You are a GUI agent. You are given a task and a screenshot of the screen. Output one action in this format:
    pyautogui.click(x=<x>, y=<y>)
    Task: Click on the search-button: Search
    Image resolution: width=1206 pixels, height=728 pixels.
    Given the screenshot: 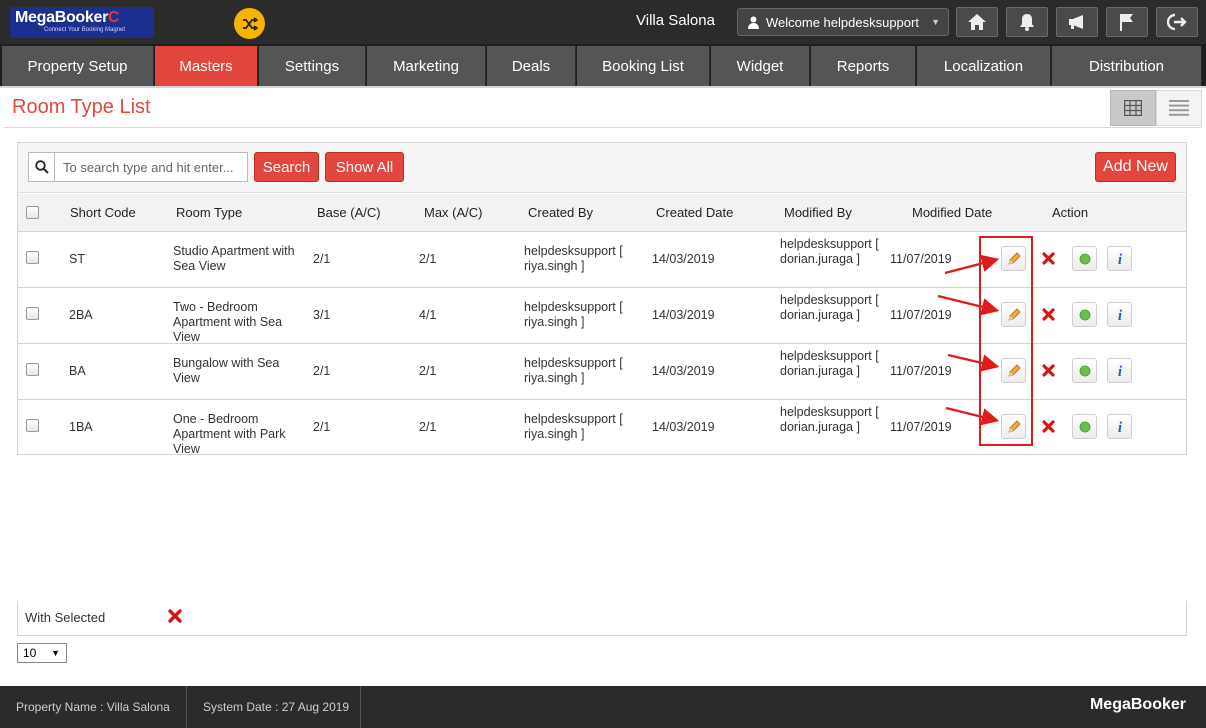 What is the action you would take?
    pyautogui.click(x=286, y=167)
    